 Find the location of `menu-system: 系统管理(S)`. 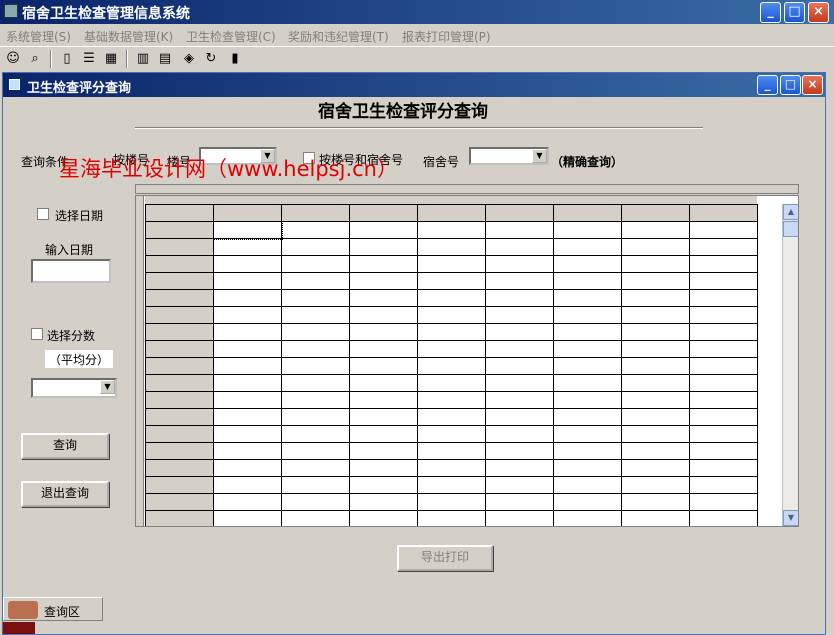

menu-system: 系统管理(S) is located at coordinates (38, 36).